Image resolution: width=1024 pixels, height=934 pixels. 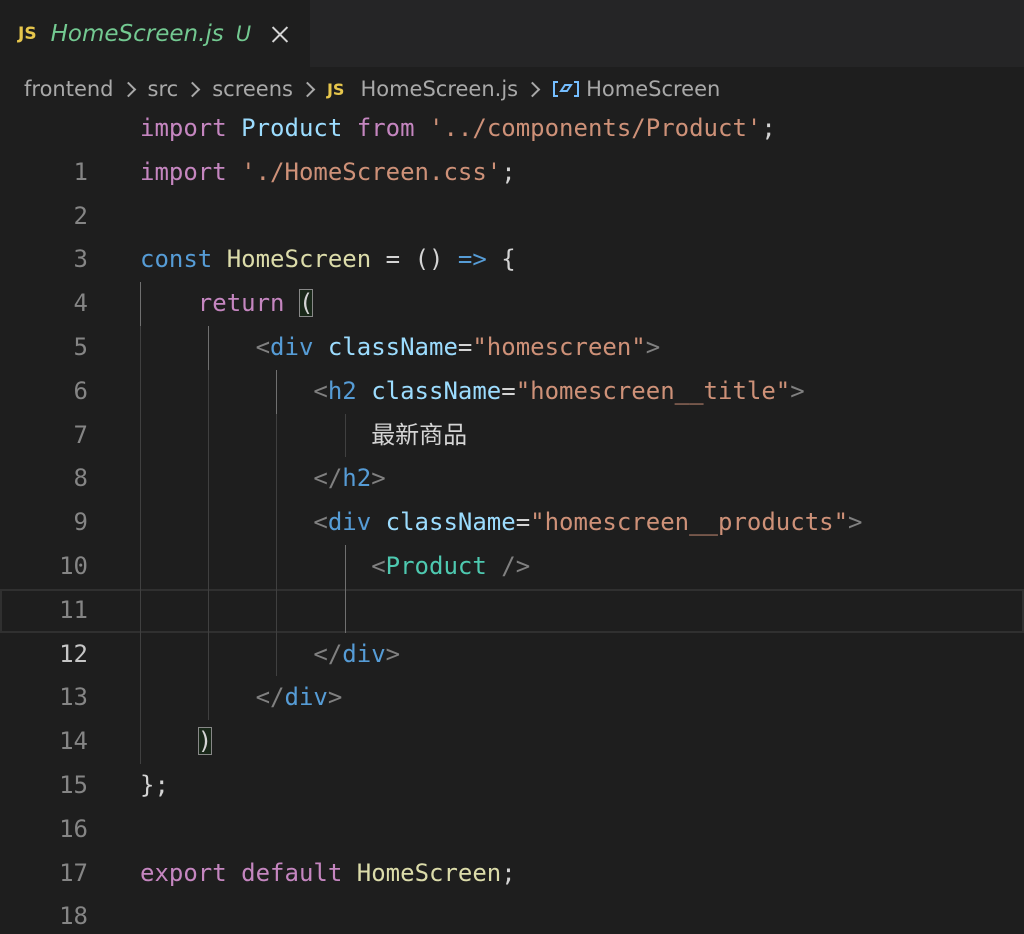 I want to click on code-line: 5 return (, so click(x=512, y=321).